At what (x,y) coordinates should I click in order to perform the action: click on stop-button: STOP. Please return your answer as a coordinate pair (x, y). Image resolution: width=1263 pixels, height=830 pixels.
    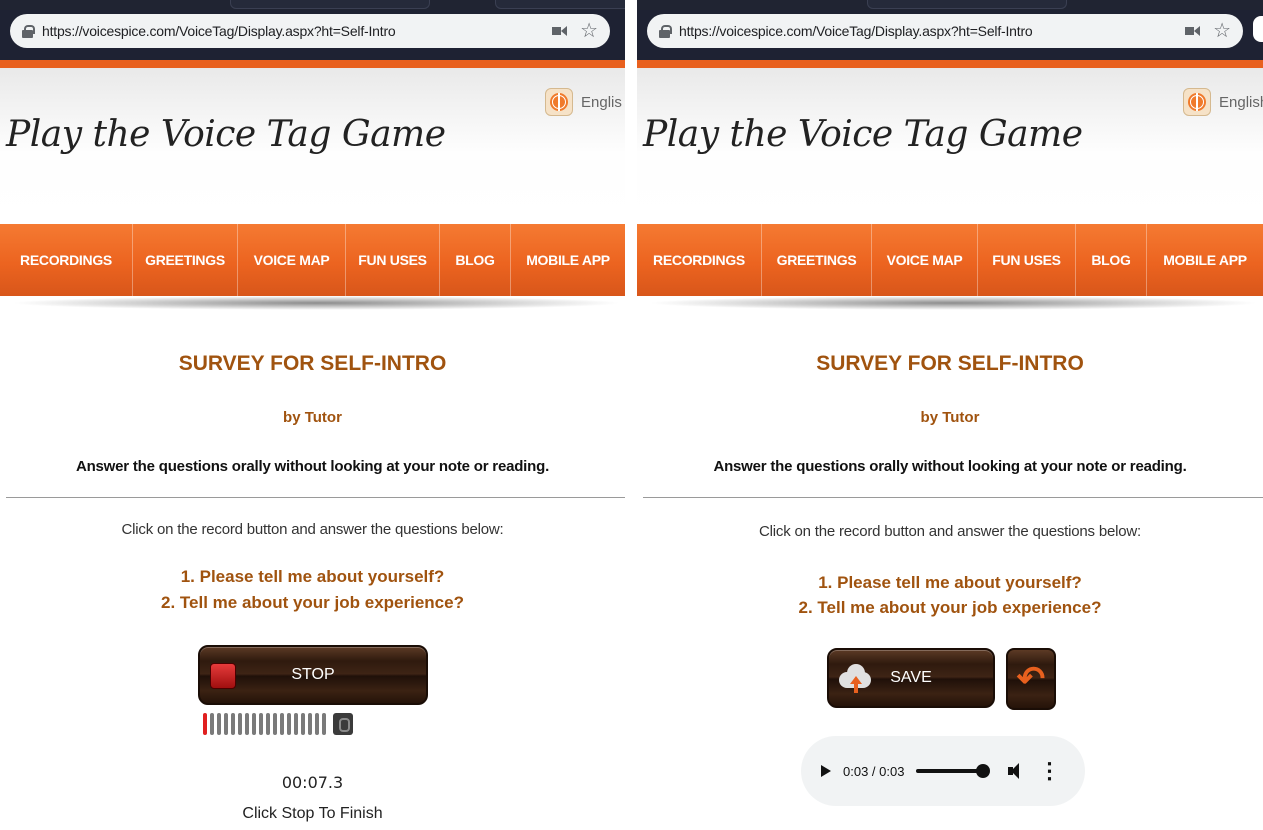
    Looking at the image, I should click on (313, 675).